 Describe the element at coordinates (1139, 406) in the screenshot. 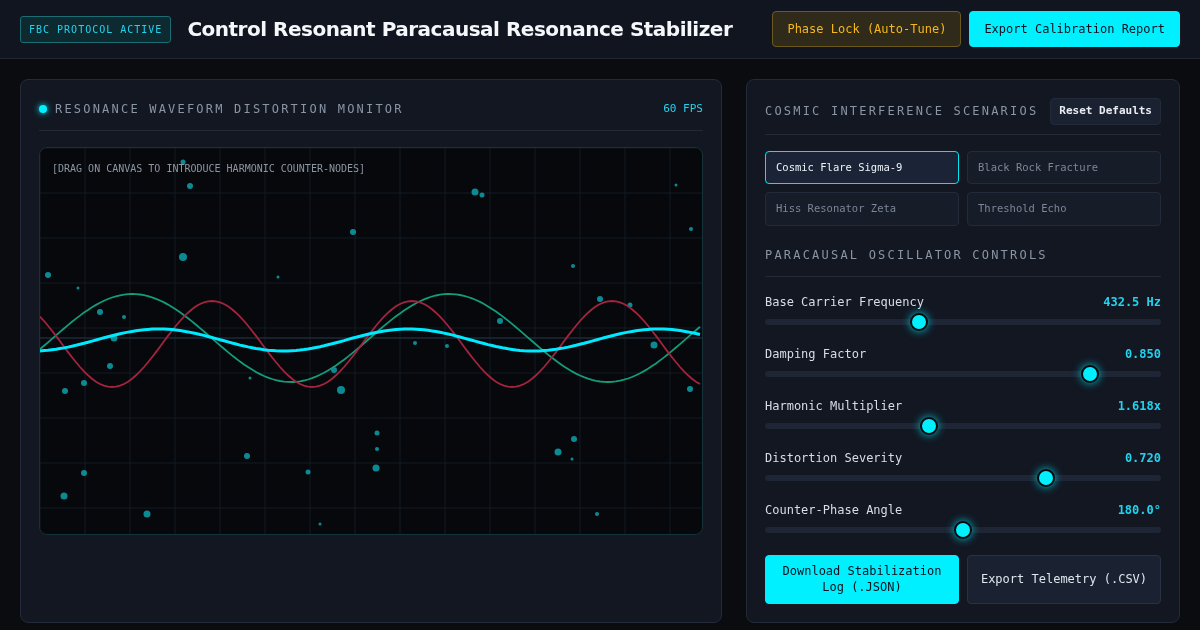

I see `slider-value: 1.618x` at that location.